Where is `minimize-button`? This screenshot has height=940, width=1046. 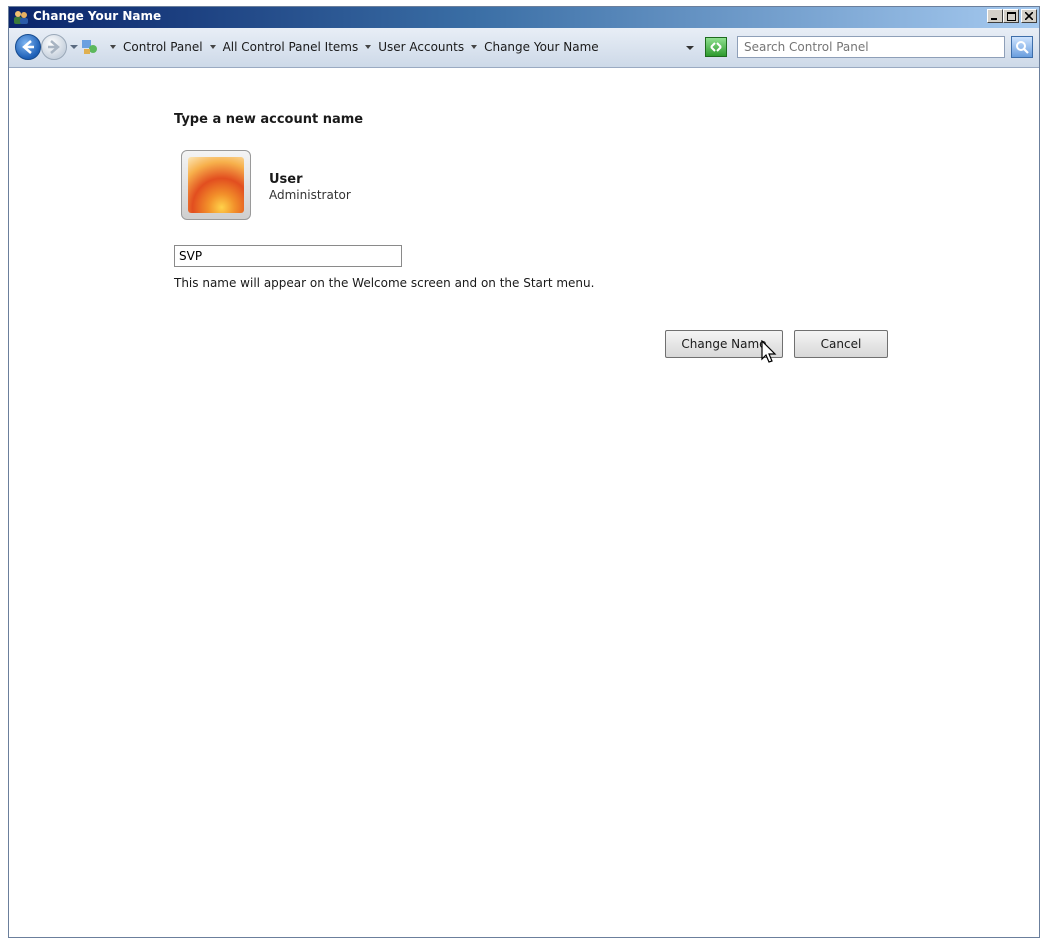 minimize-button is located at coordinates (995, 16).